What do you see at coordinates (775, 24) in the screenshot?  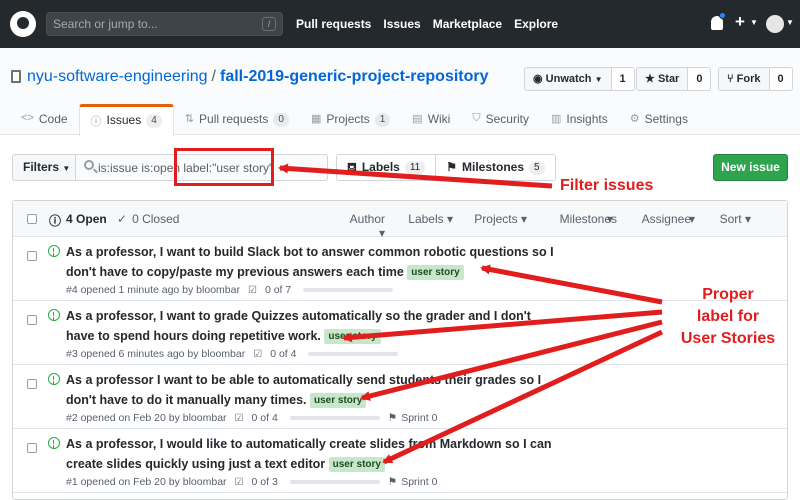 I see `user-avatar` at bounding box center [775, 24].